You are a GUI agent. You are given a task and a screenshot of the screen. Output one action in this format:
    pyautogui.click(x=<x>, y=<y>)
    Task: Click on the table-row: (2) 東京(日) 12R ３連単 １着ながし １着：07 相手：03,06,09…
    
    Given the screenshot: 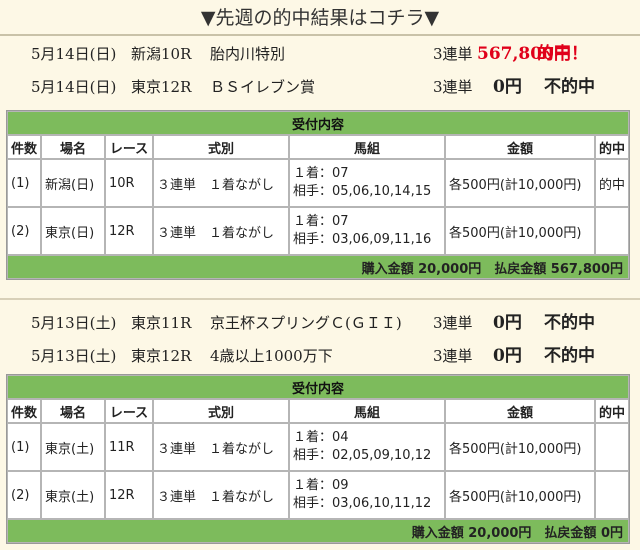 What is the action you would take?
    pyautogui.click(x=318, y=231)
    